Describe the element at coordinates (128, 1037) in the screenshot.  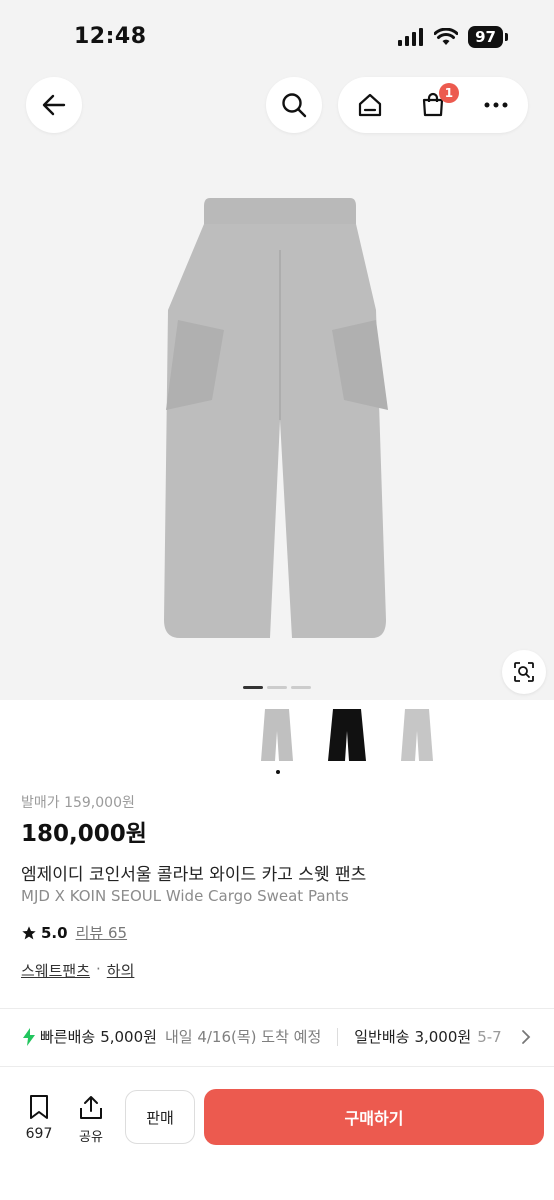
I see `fast-shipping-price: 5,000원` at that location.